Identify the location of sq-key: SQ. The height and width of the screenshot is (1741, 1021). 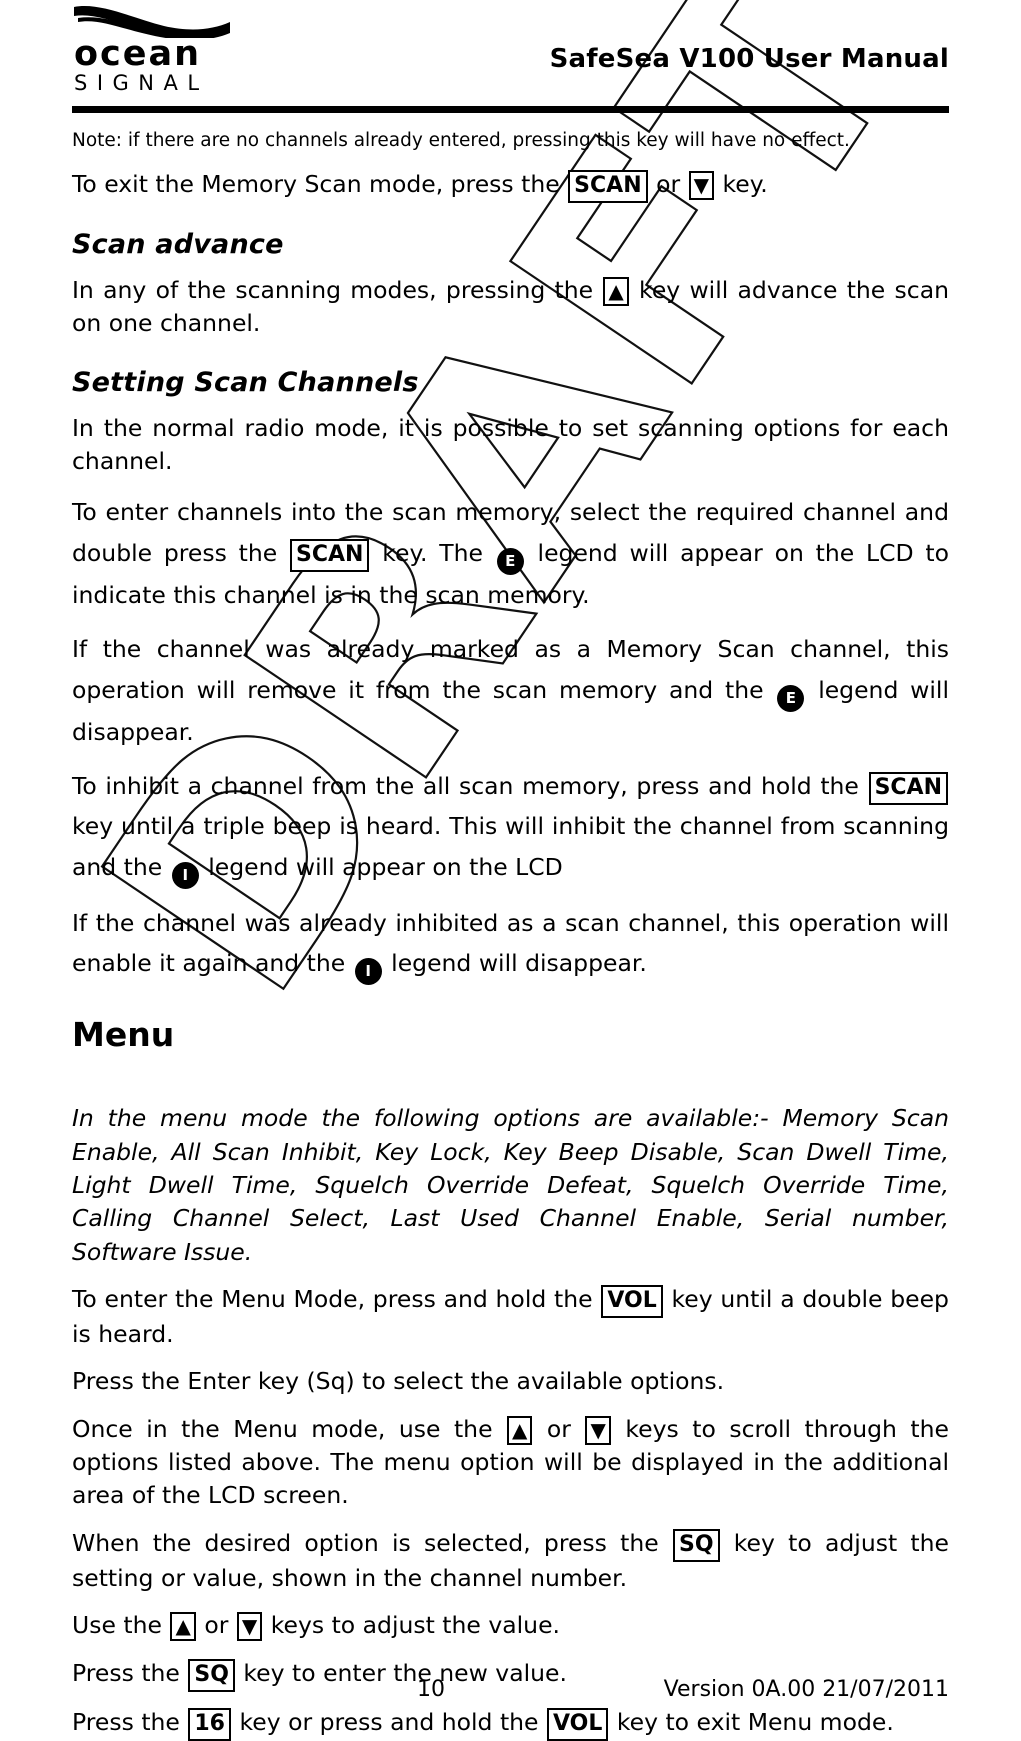
(696, 1545).